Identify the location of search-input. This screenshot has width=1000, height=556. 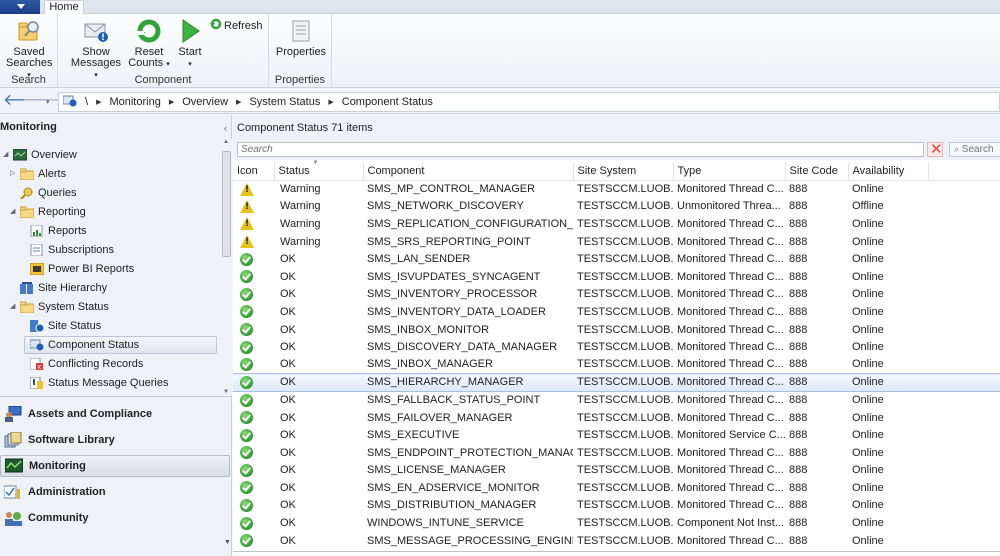
(580, 149).